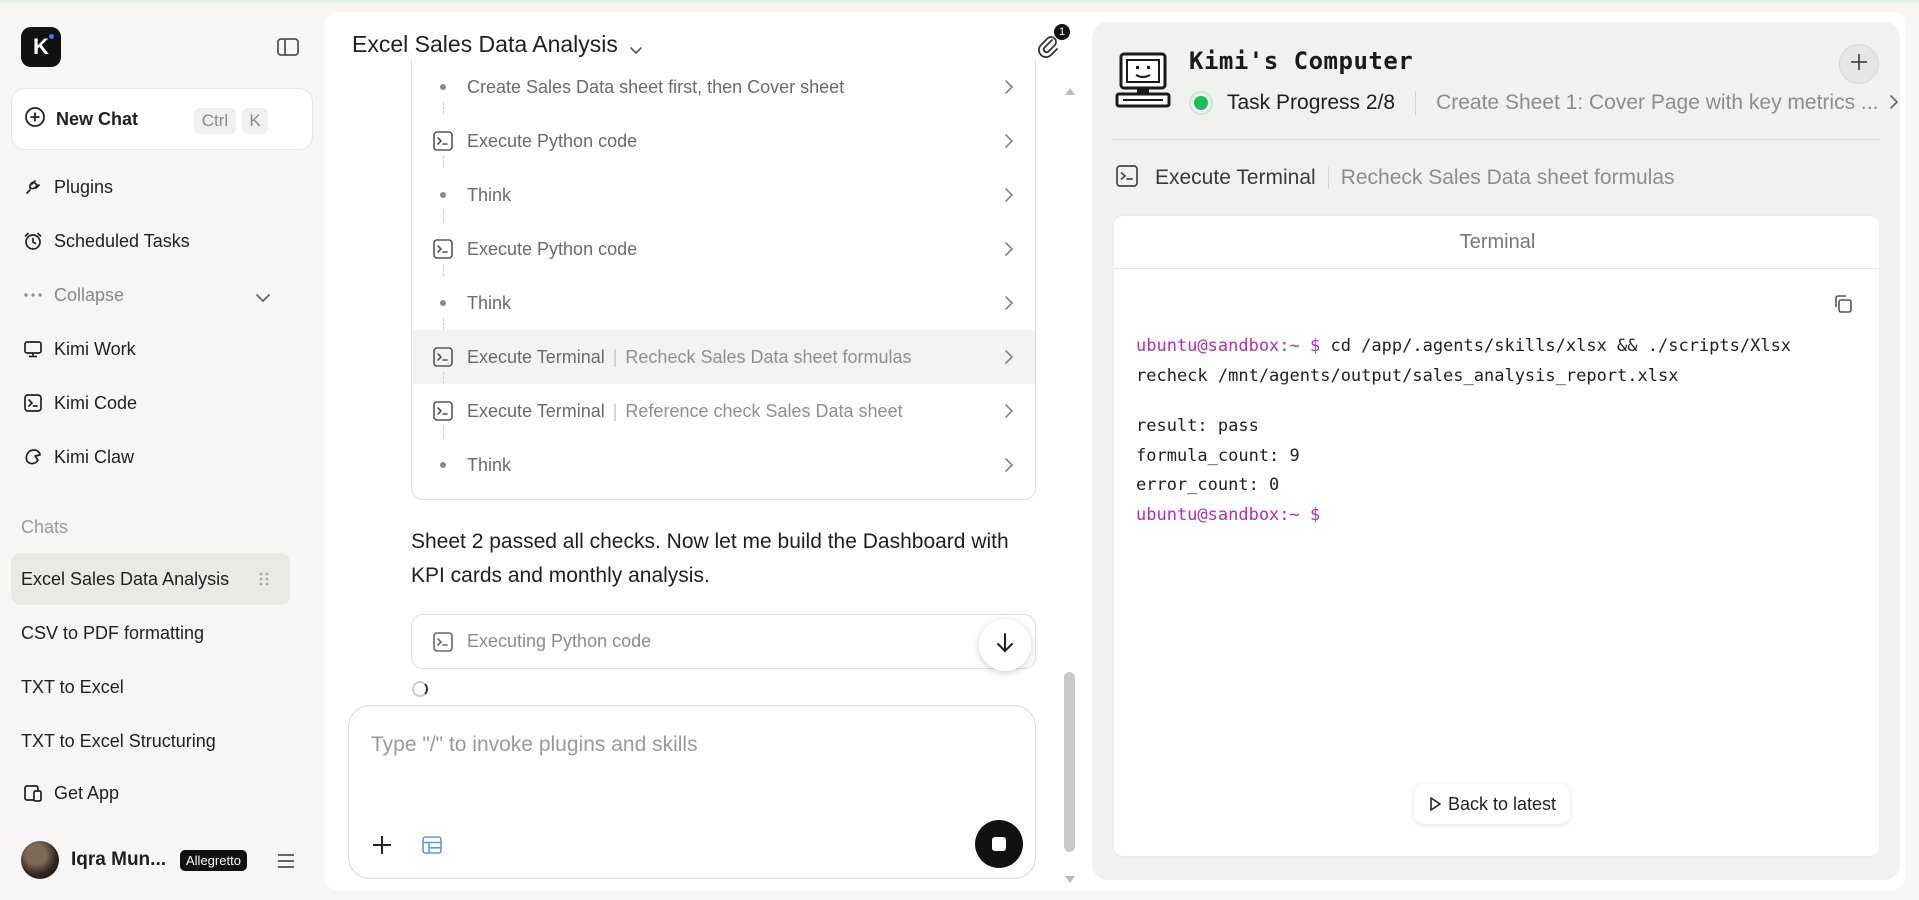 The height and width of the screenshot is (900, 1919). What do you see at coordinates (125, 578) in the screenshot?
I see `chat-item-label: Excel Sales Data Analysis` at bounding box center [125, 578].